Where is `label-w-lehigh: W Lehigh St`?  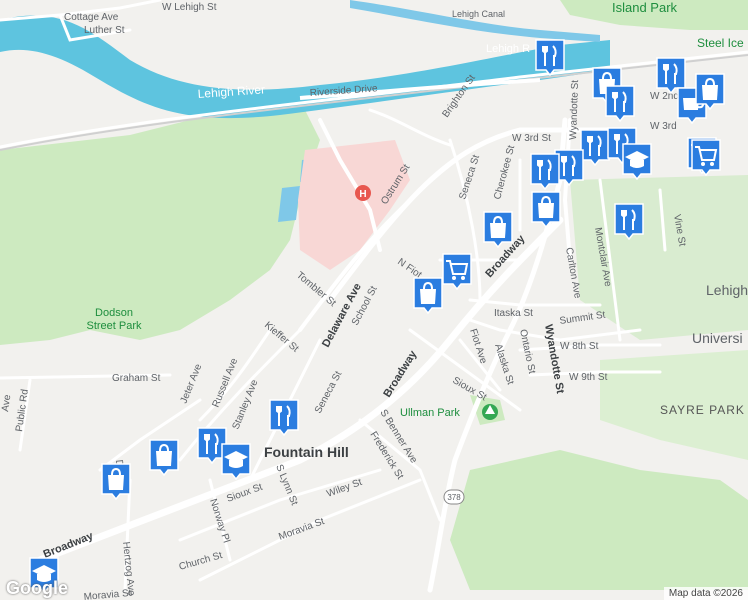 label-w-lehigh: W Lehigh St is located at coordinates (189, 7).